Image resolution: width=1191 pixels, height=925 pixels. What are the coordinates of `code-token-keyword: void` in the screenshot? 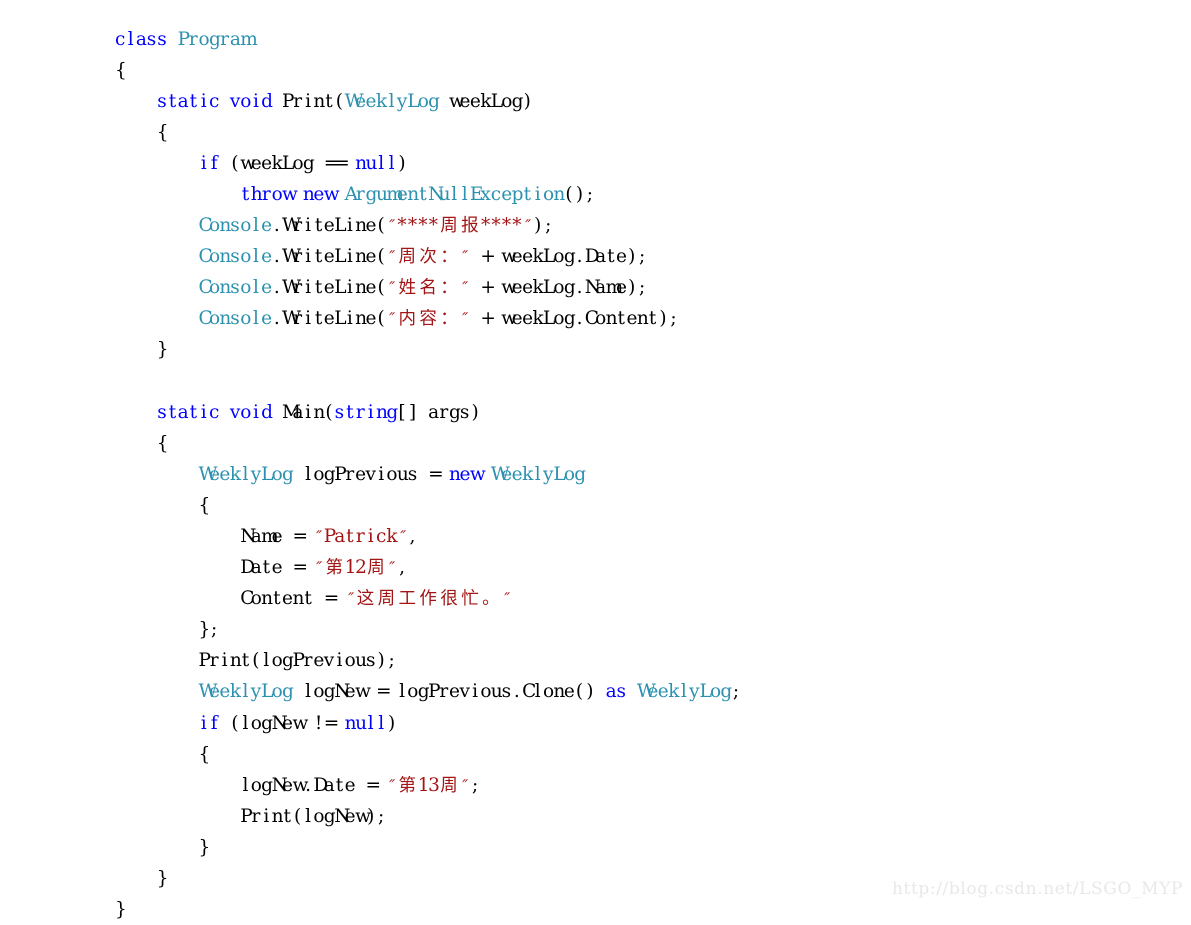 It's located at (251, 412).